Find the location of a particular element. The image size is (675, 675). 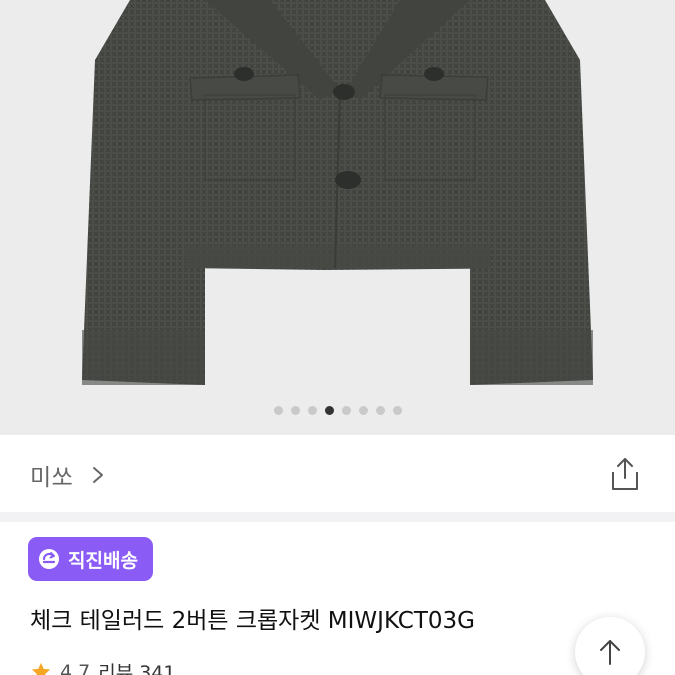

badge-label: 직진배송 is located at coordinates (103, 560).